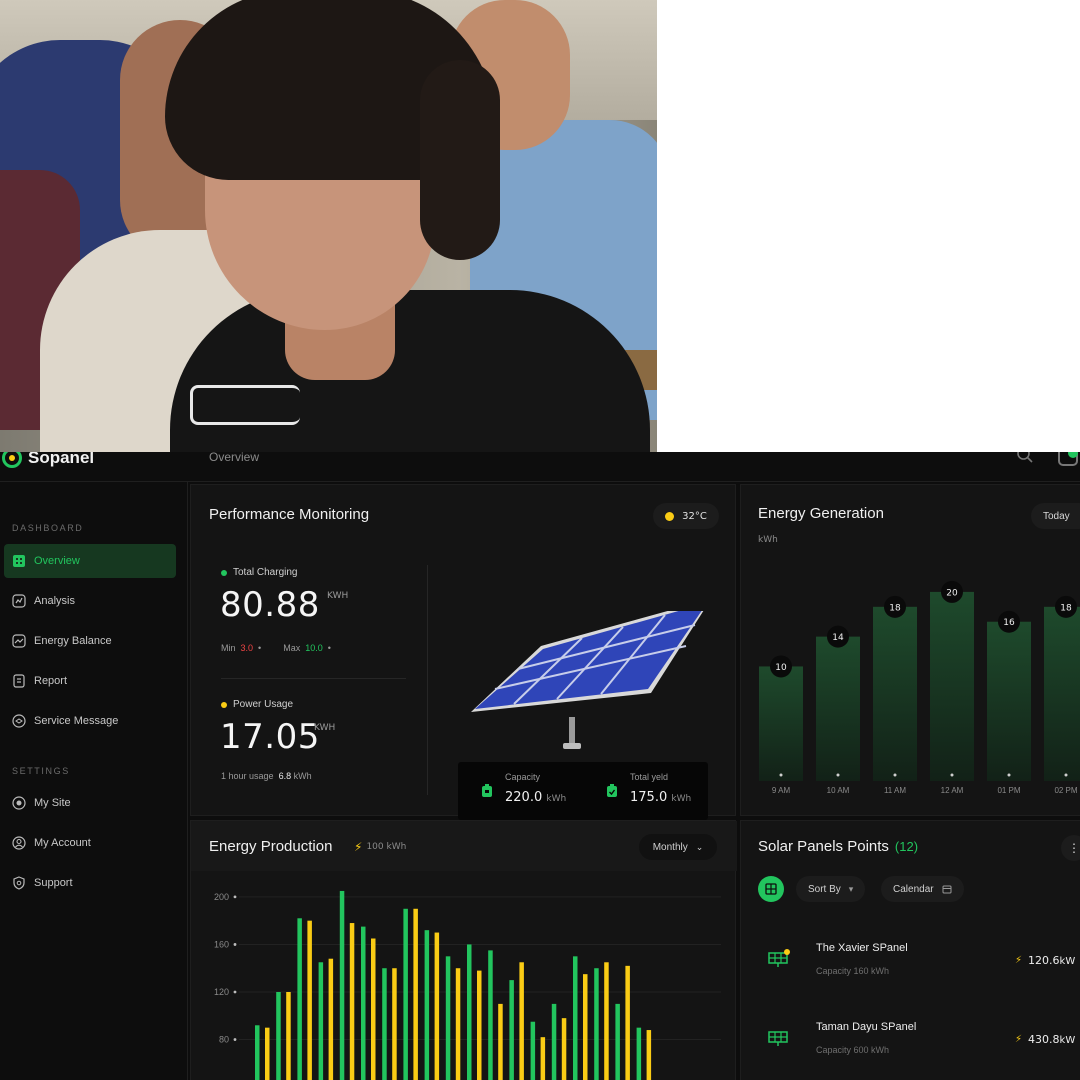 This screenshot has height=1080, width=1080. Describe the element at coordinates (48, 528) in the screenshot. I see `sidebar-section-dashboard: DASHBOARD` at that location.